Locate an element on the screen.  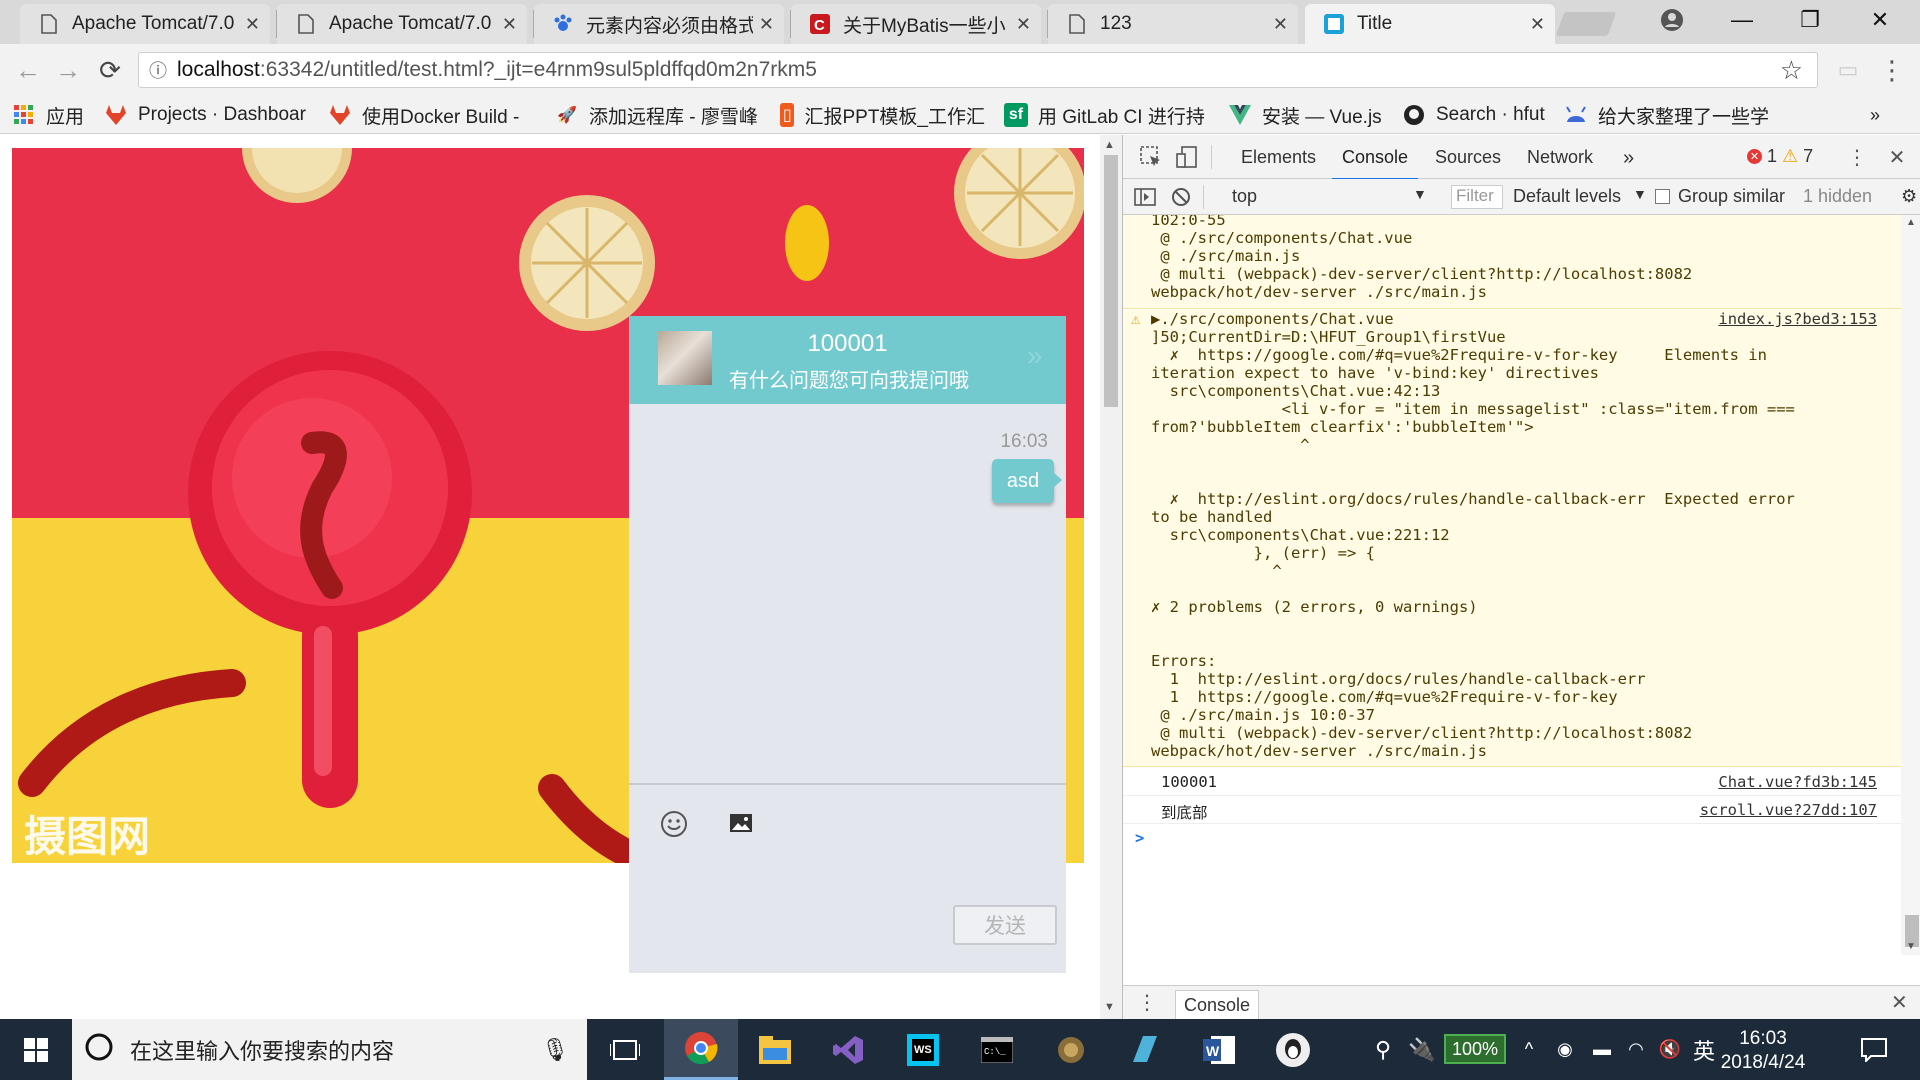
tab-tomcat-1: Apache Tomcat/7.0 ✕ is located at coordinates (145, 24).